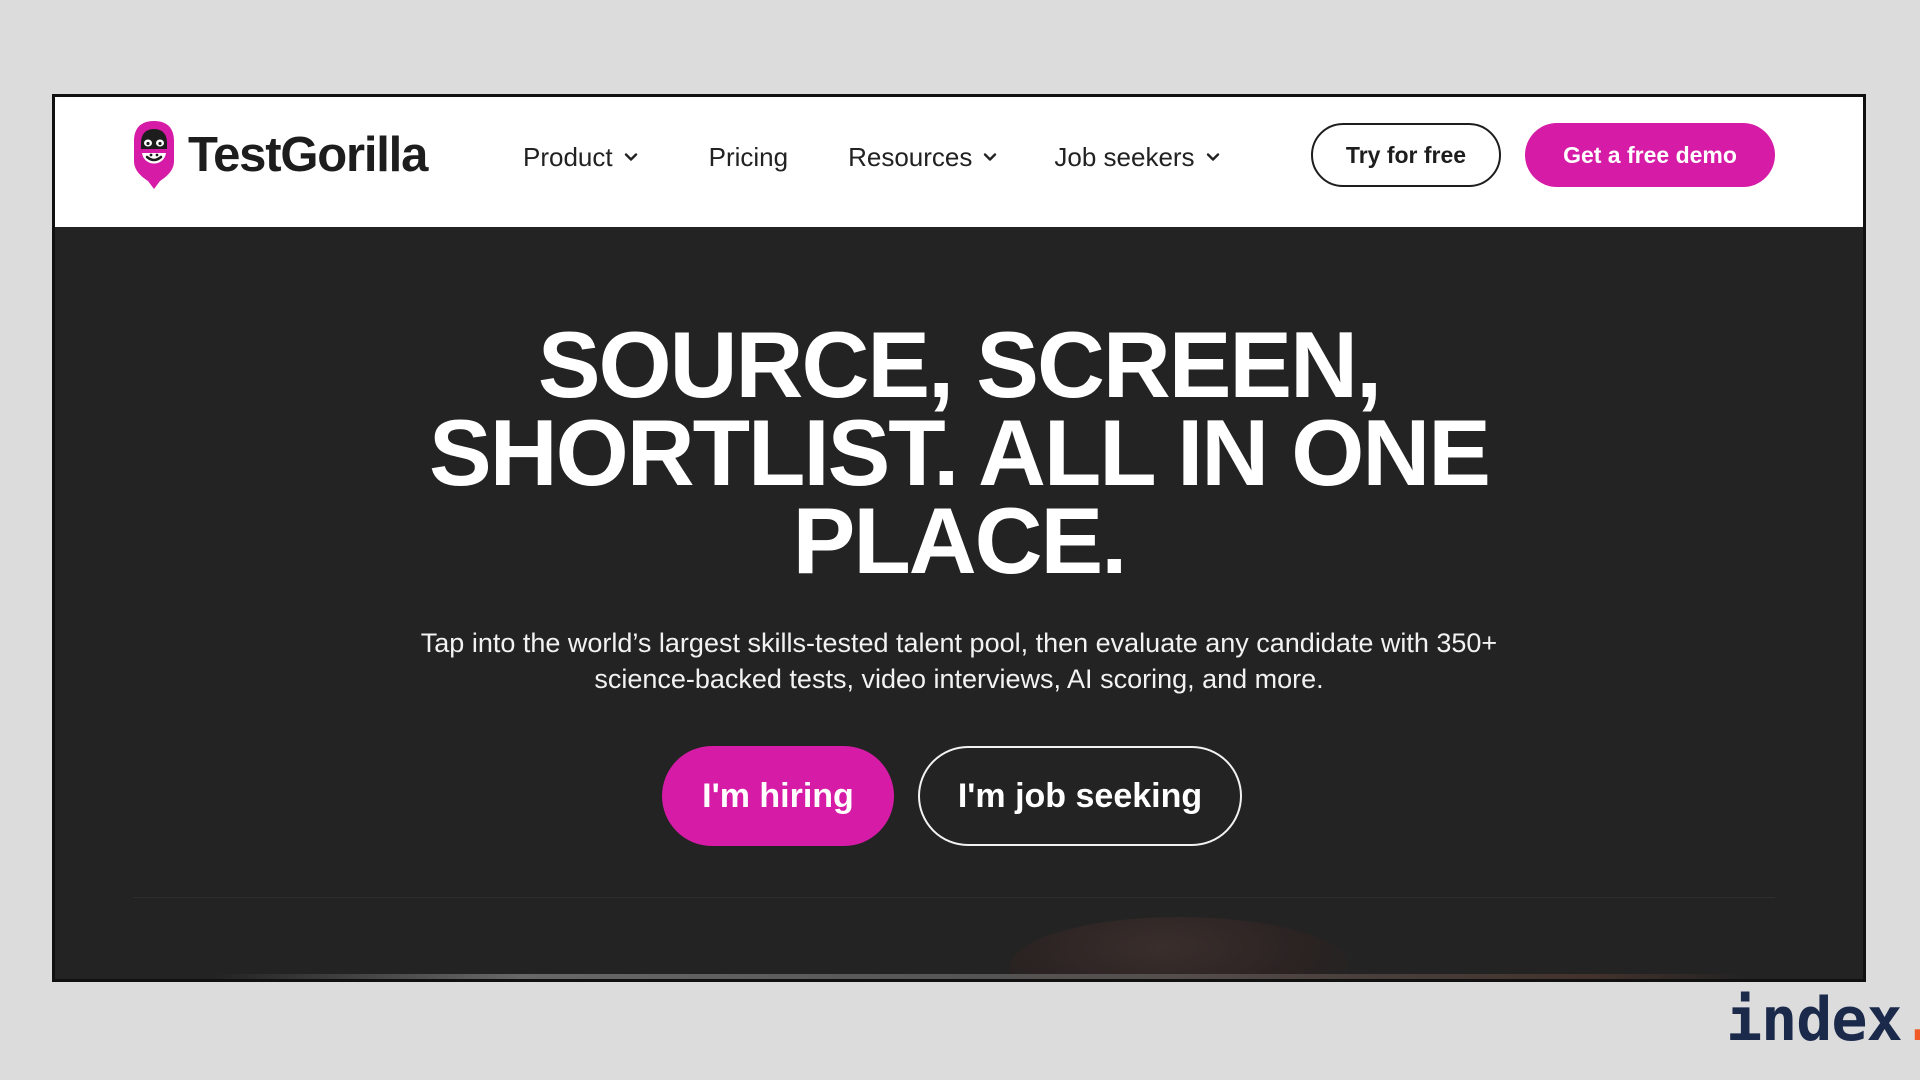 Image resolution: width=1920 pixels, height=1080 pixels. What do you see at coordinates (1124, 156) in the screenshot?
I see `nav-item-label: Job seekers` at bounding box center [1124, 156].